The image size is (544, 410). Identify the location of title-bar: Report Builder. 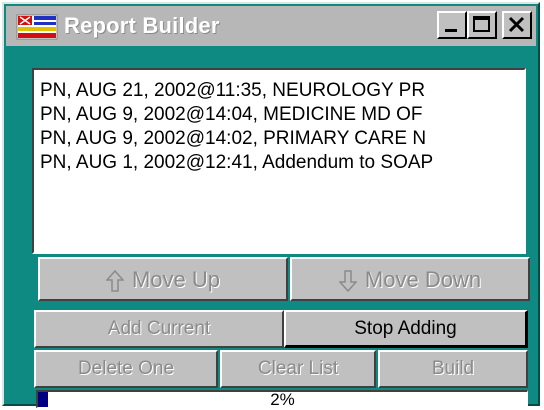
(271, 26).